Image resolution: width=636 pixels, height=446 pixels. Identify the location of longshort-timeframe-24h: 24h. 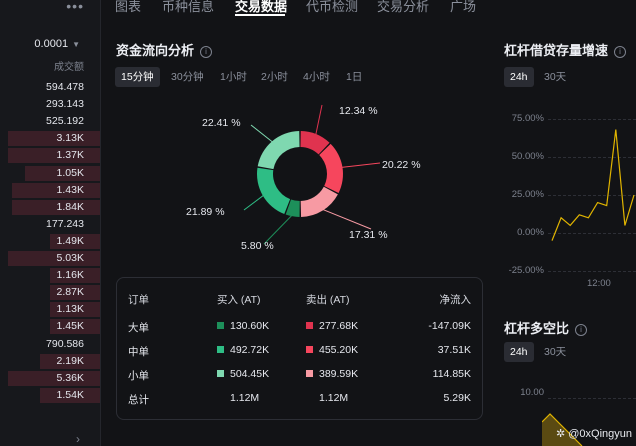
(519, 352).